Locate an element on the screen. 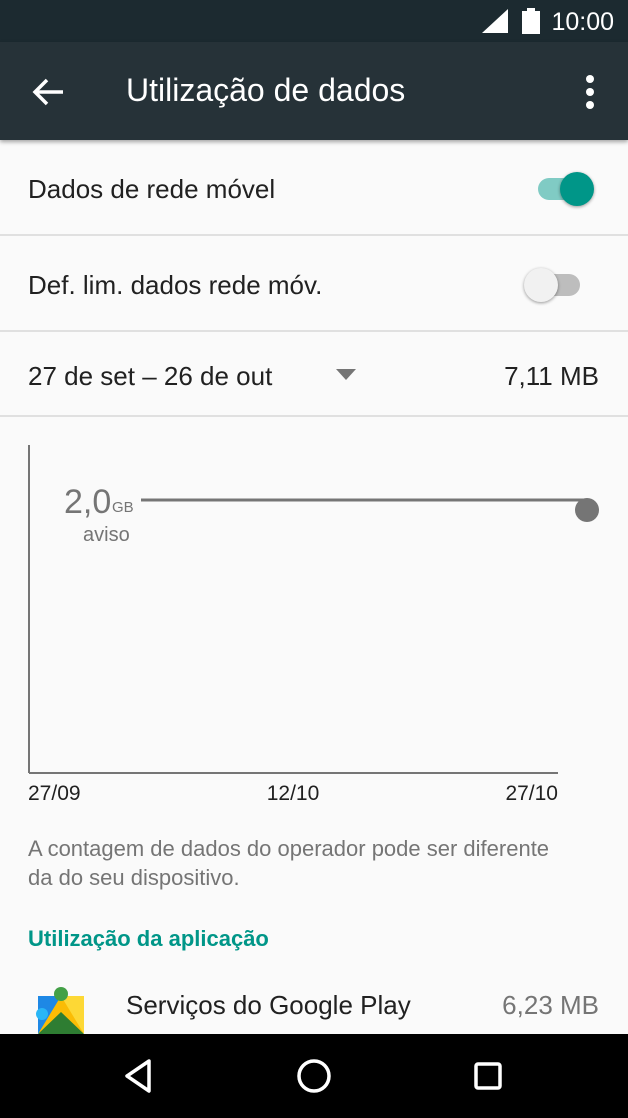 The width and height of the screenshot is (628, 1118). arrow-back-icon is located at coordinates (49, 92).